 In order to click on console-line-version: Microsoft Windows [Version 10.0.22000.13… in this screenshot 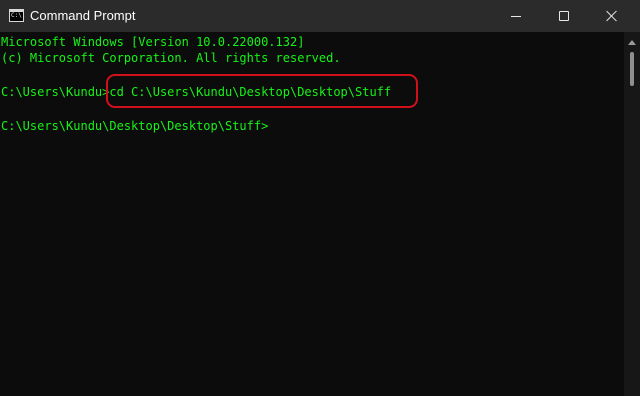, I will do `click(153, 42)`.